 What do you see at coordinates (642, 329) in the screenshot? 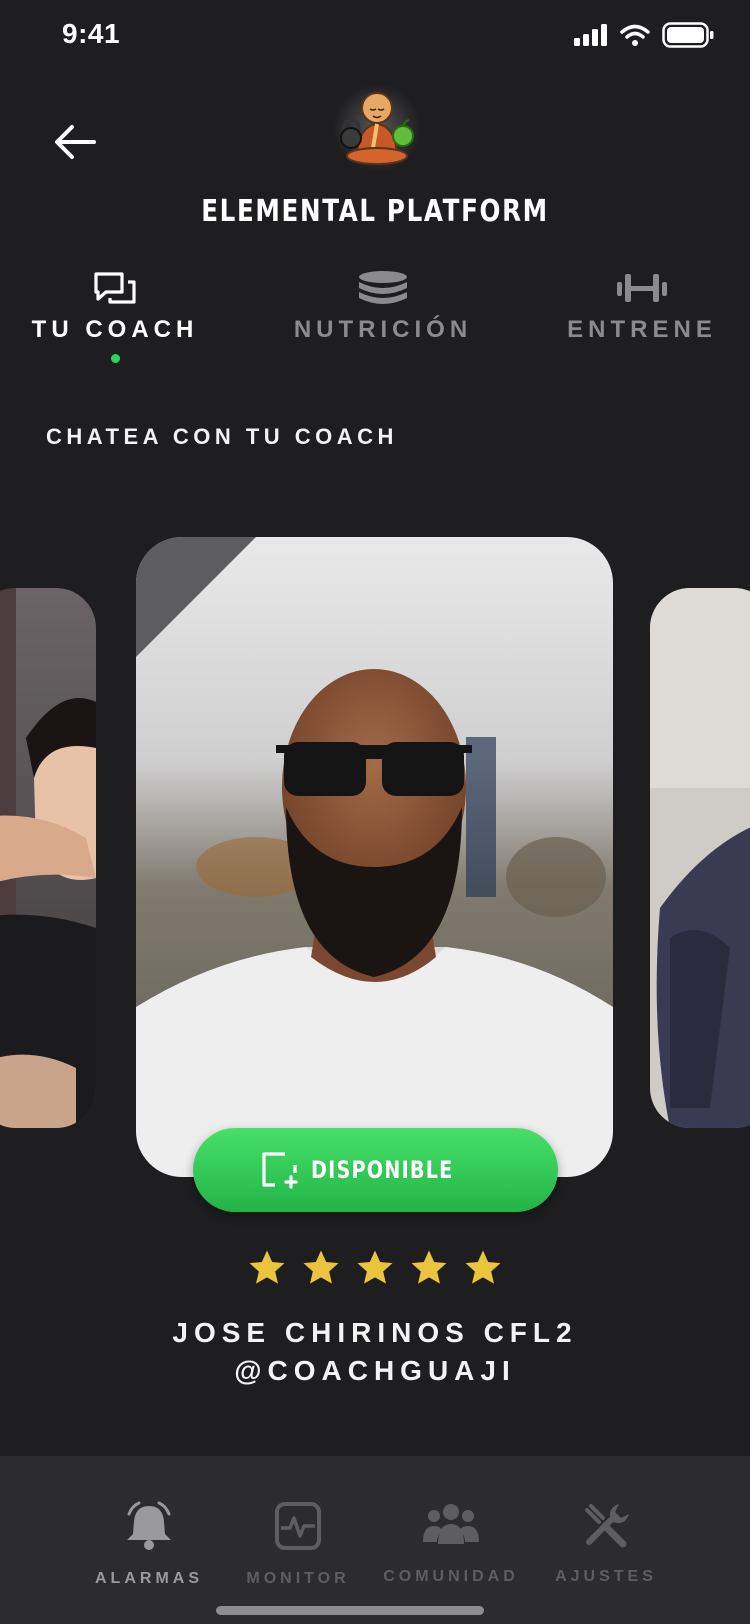
I see `tab-label: ENTRENE` at bounding box center [642, 329].